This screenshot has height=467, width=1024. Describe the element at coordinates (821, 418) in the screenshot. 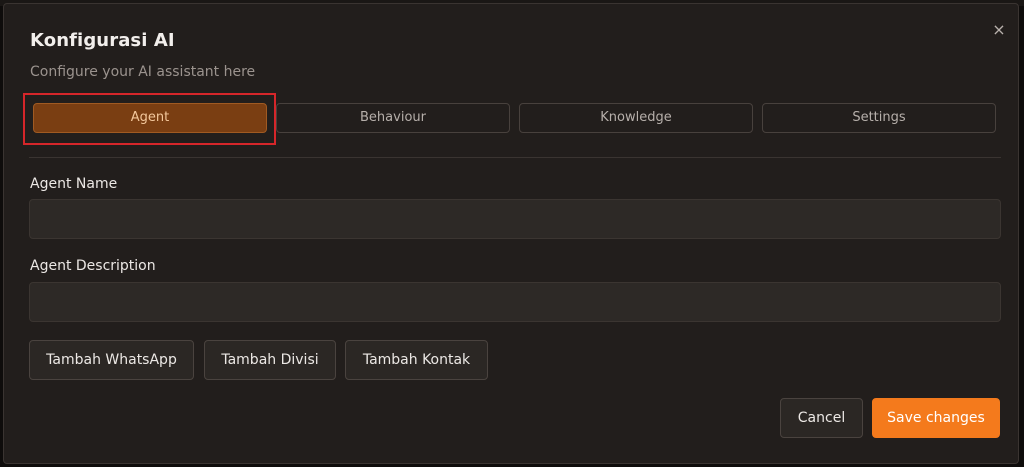

I see `cancel-button: Cancel` at that location.